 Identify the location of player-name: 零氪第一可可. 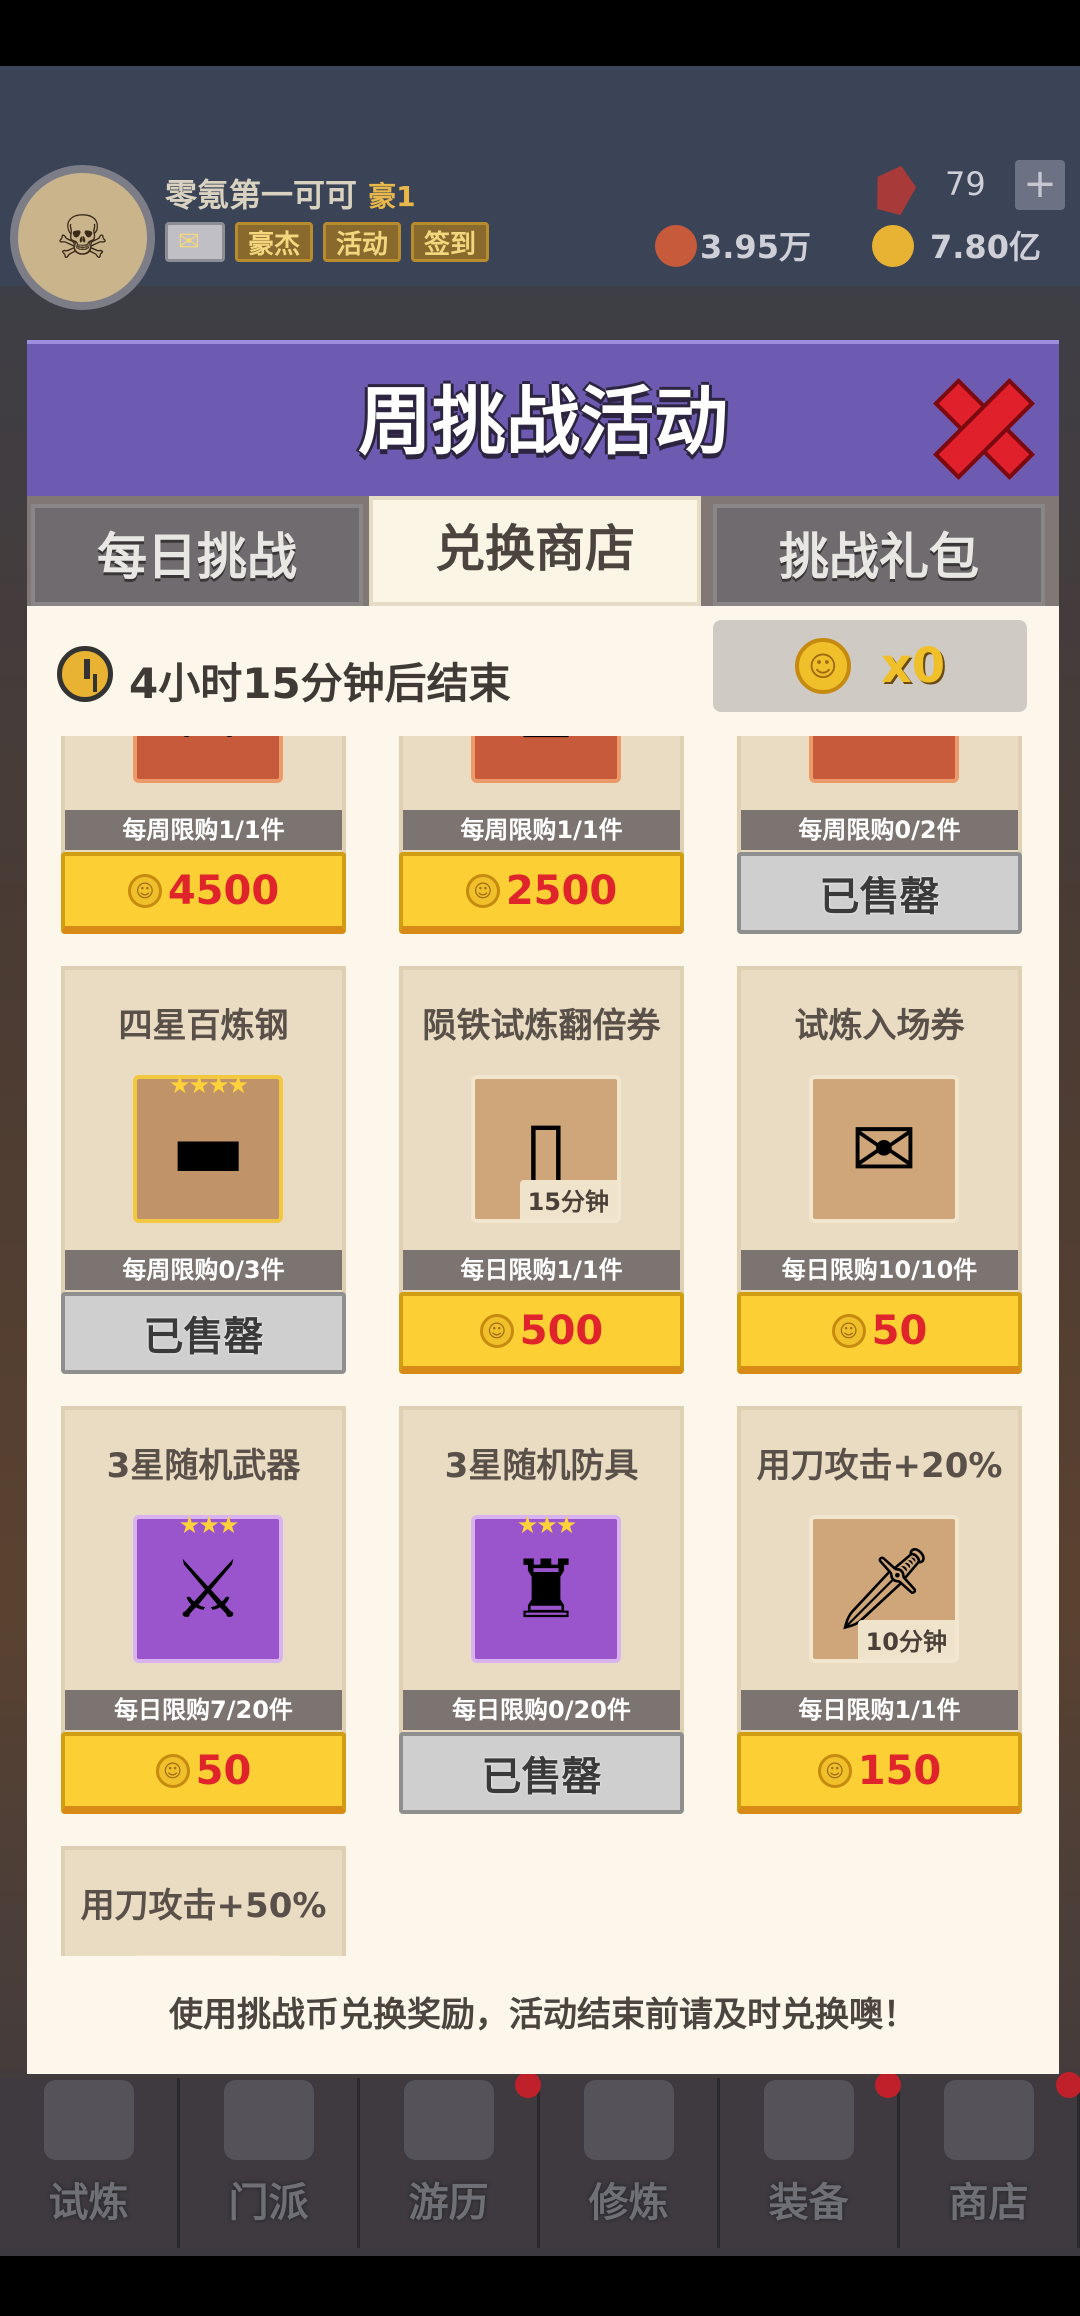
(261, 195).